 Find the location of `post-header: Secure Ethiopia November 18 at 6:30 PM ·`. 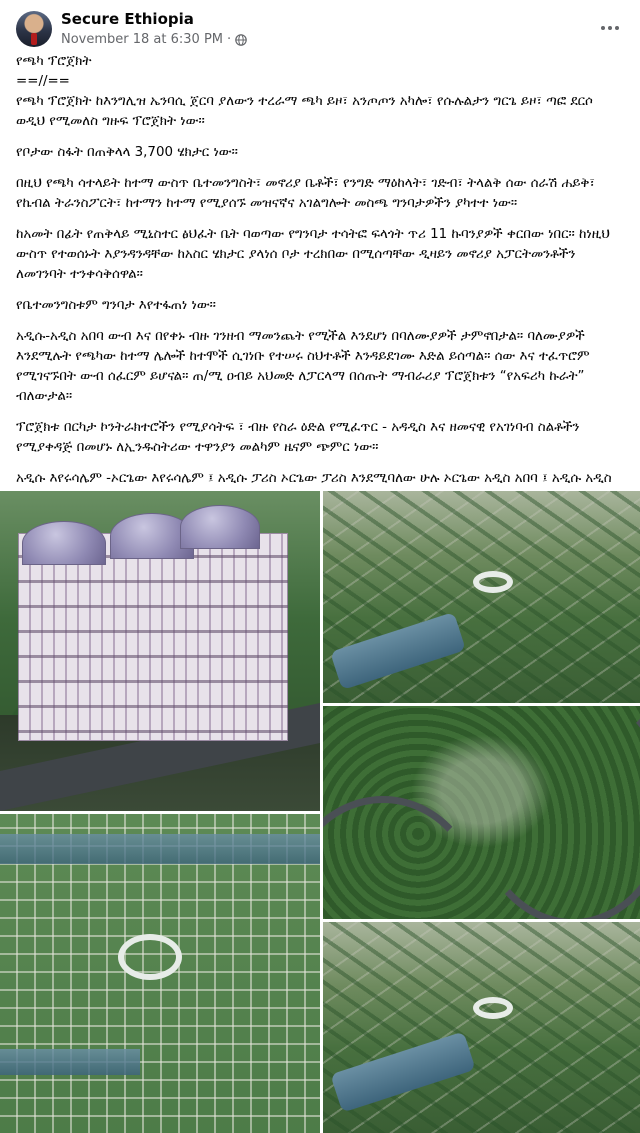

post-header: Secure Ethiopia November 18 at 6:30 PM · is located at coordinates (320, 28).